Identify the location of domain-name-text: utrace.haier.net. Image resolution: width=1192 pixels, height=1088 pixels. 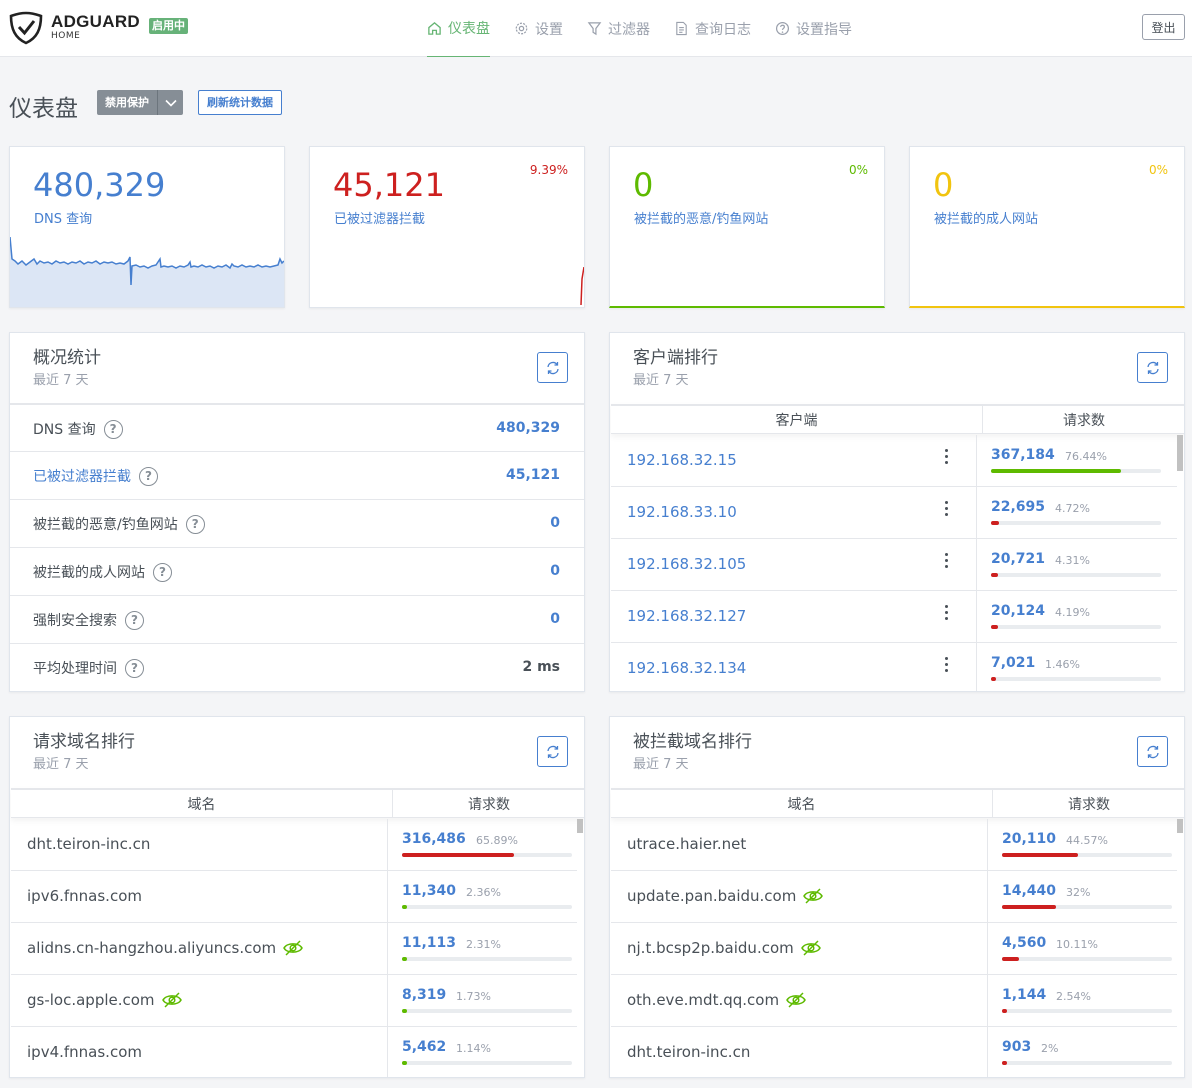
(686, 844).